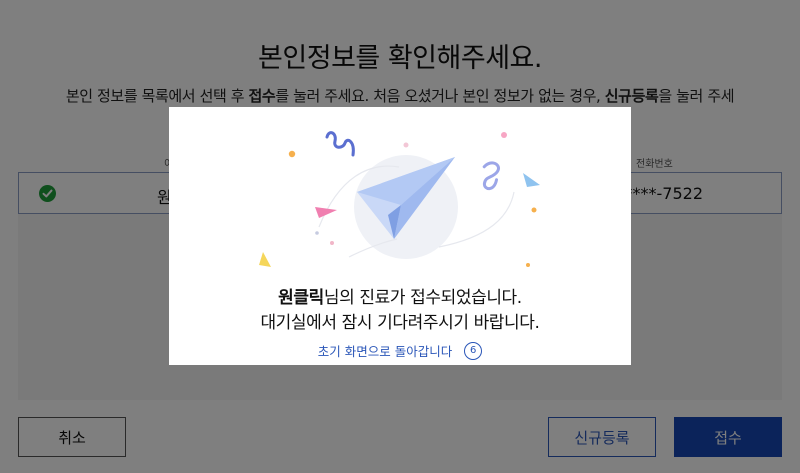 This screenshot has height=473, width=800. What do you see at coordinates (399, 199) in the screenshot?
I see `paper-plane-icon` at bounding box center [399, 199].